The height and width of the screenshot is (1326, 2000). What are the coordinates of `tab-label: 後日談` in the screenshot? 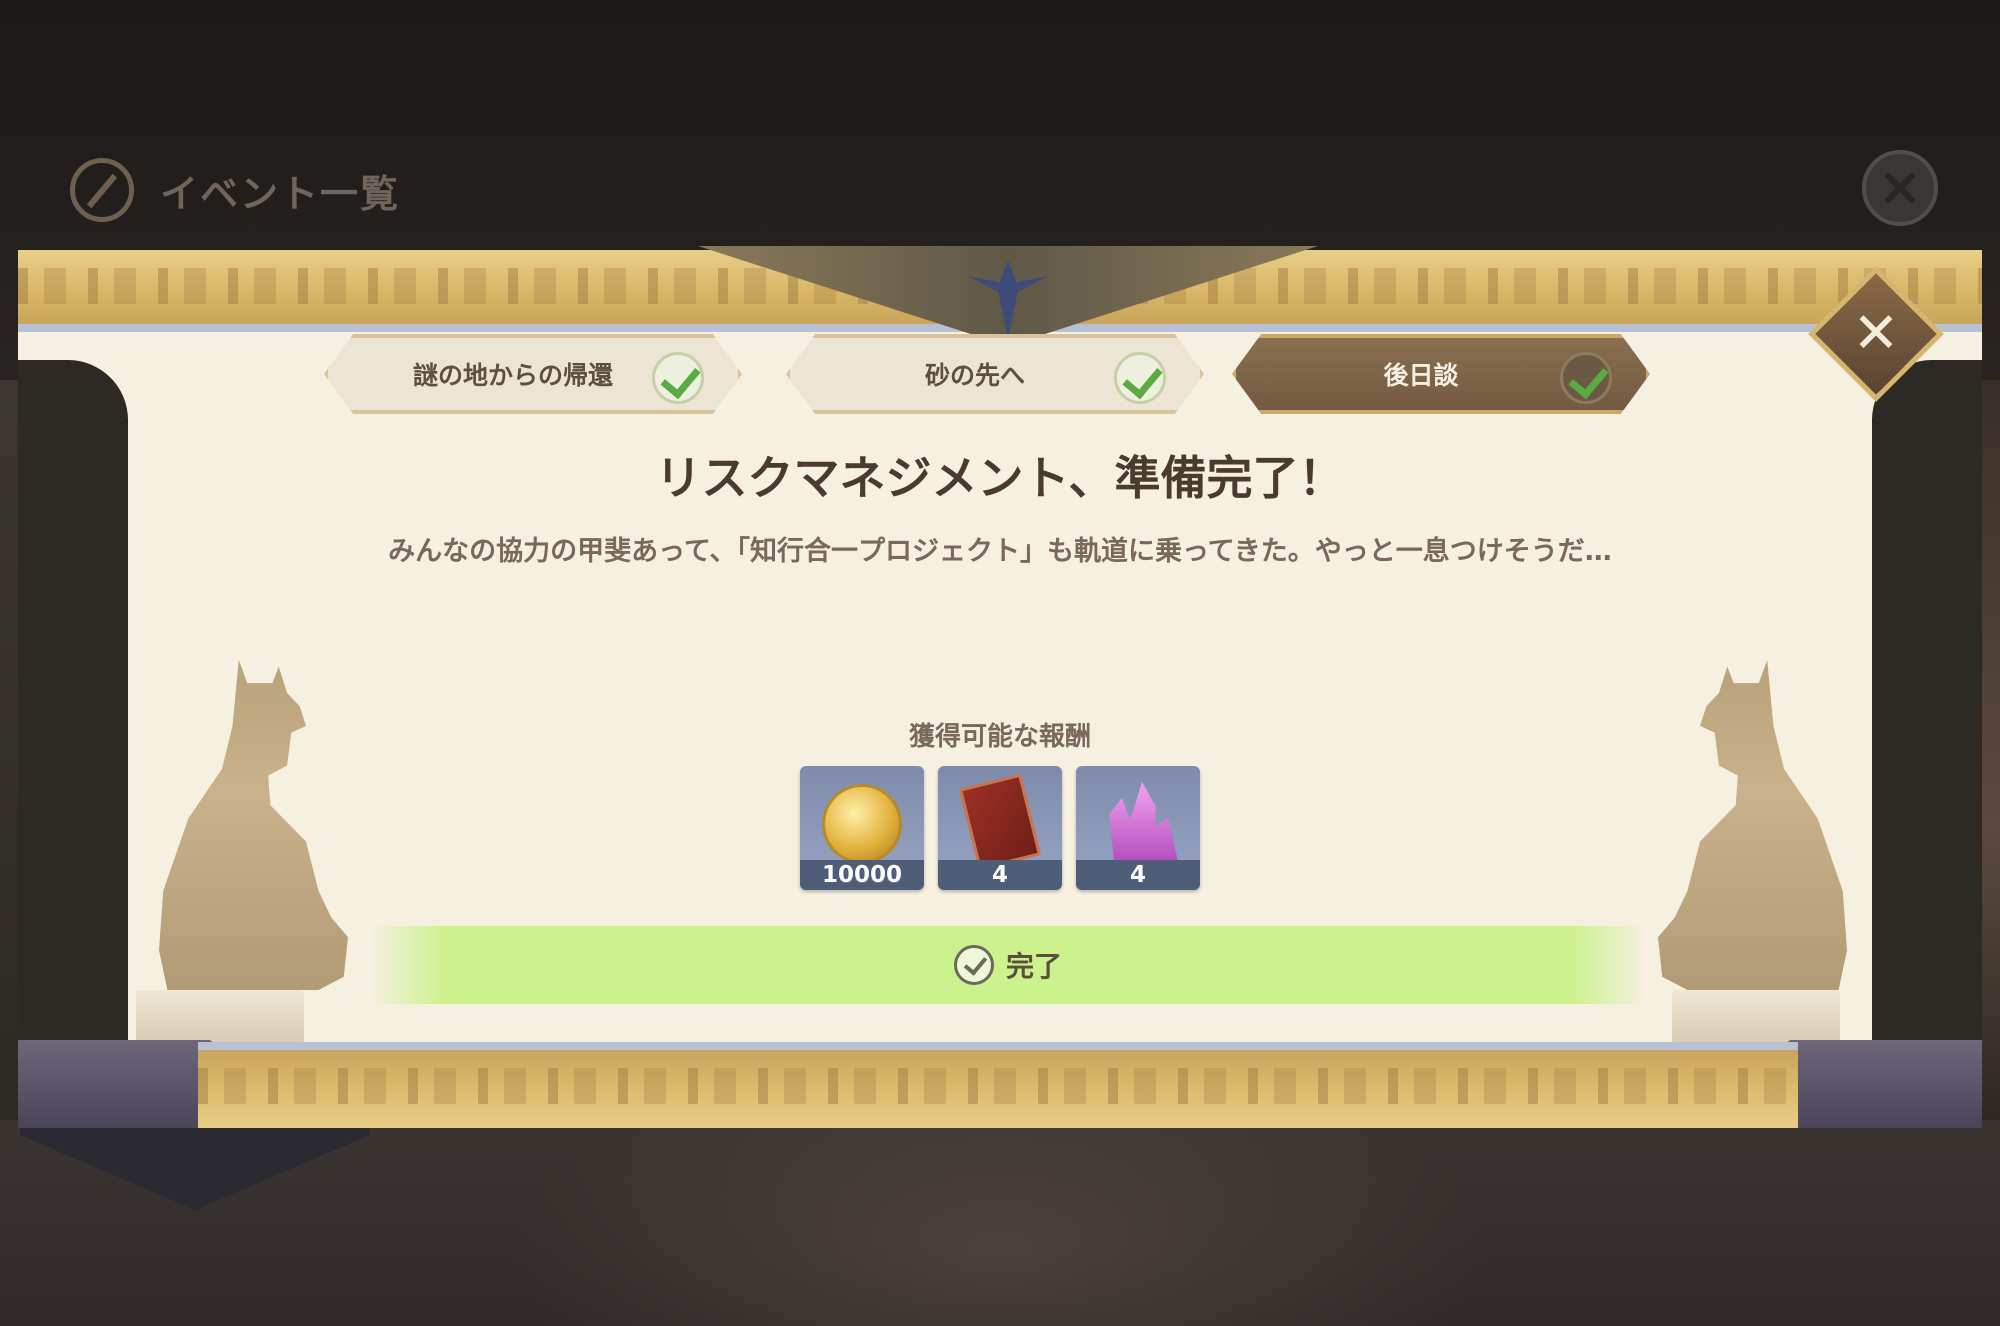 It's located at (1421, 375).